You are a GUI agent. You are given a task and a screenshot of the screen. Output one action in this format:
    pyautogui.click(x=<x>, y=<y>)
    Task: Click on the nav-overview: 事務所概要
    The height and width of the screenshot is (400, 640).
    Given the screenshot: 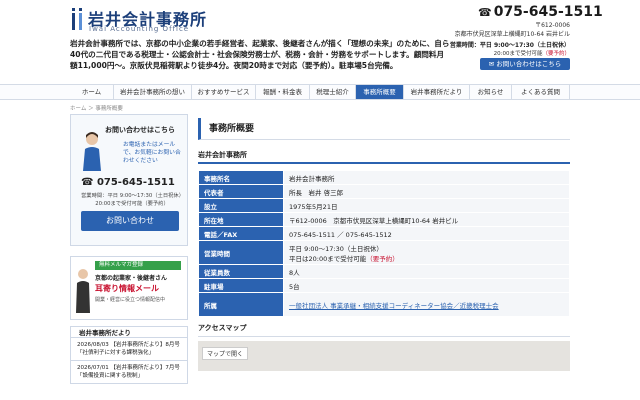 What is the action you would take?
    pyautogui.click(x=380, y=92)
    